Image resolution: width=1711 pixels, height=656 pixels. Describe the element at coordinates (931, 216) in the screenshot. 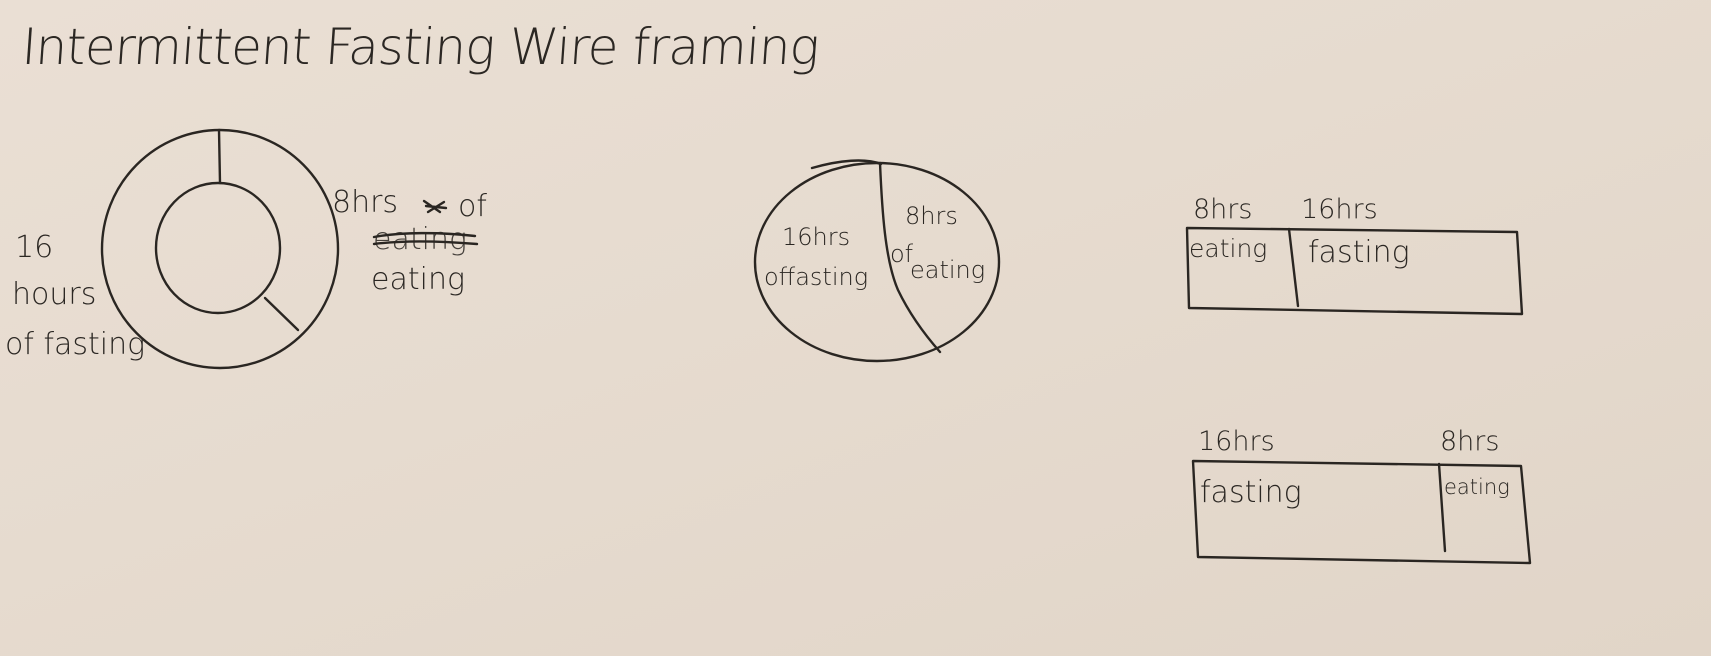

I see `pie-eating-label-line1: 8hrs` at that location.